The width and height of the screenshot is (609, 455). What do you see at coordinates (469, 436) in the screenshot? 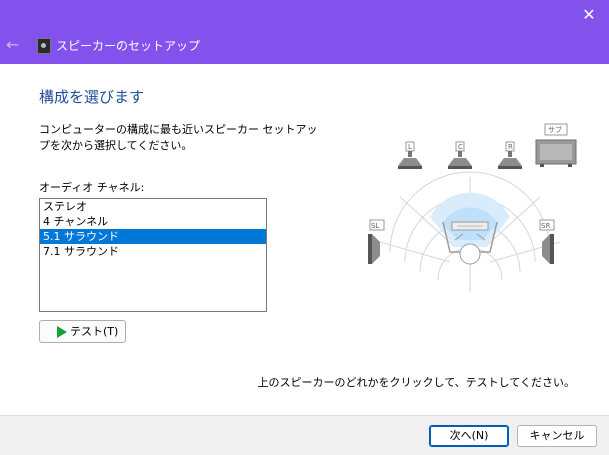
I see `next-button: 次へ(N)` at bounding box center [469, 436].